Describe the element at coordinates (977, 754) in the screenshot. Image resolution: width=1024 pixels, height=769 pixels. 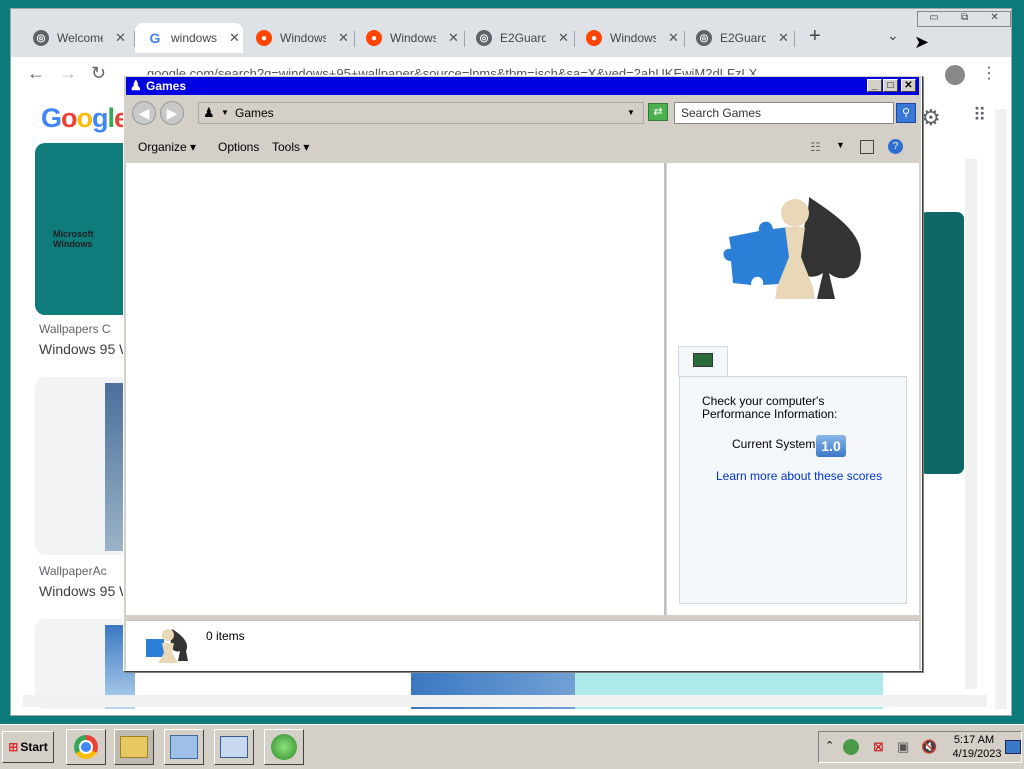
I see `clock-date: 4/19/2023` at that location.